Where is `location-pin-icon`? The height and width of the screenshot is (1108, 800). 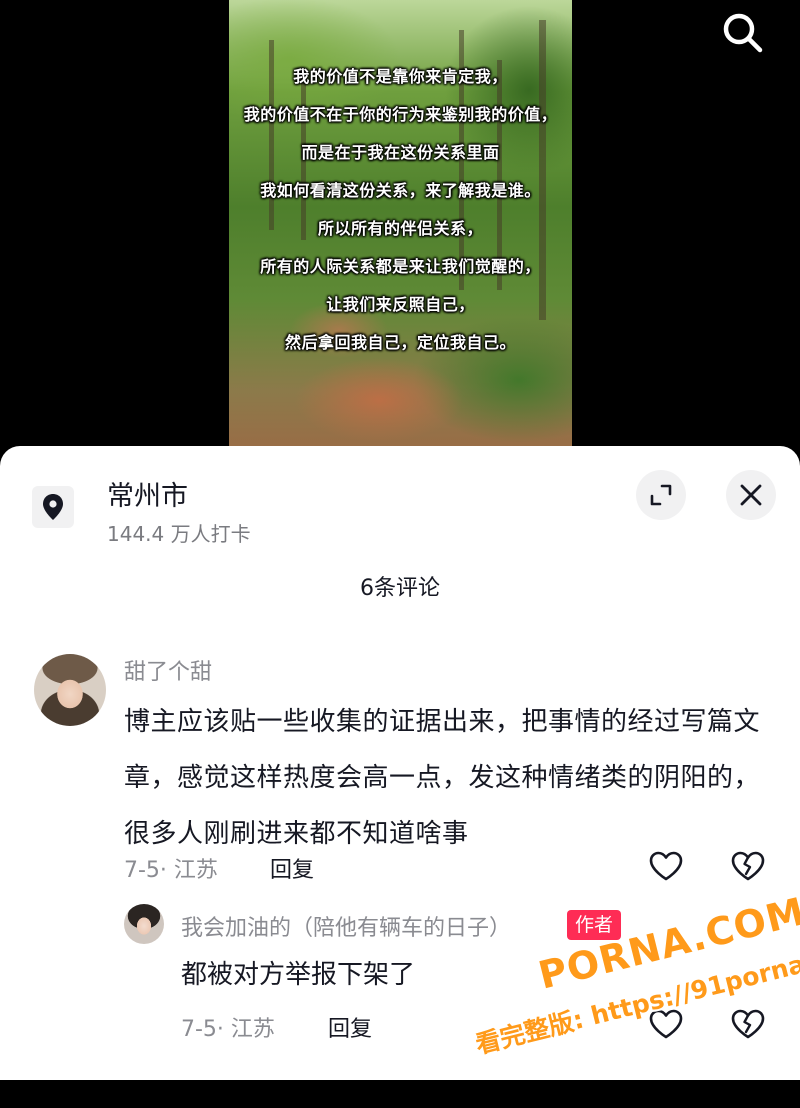 location-pin-icon is located at coordinates (53, 507).